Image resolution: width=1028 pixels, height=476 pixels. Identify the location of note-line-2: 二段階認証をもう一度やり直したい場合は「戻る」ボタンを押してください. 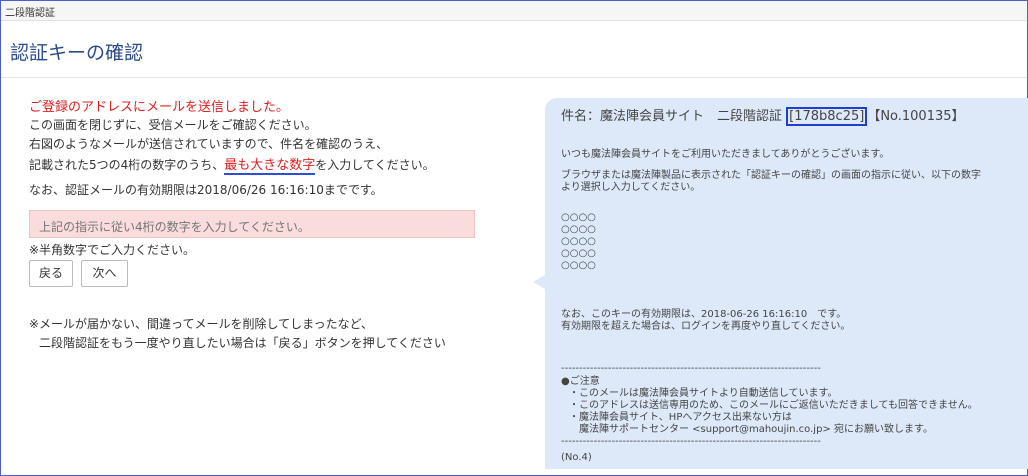
(242, 343).